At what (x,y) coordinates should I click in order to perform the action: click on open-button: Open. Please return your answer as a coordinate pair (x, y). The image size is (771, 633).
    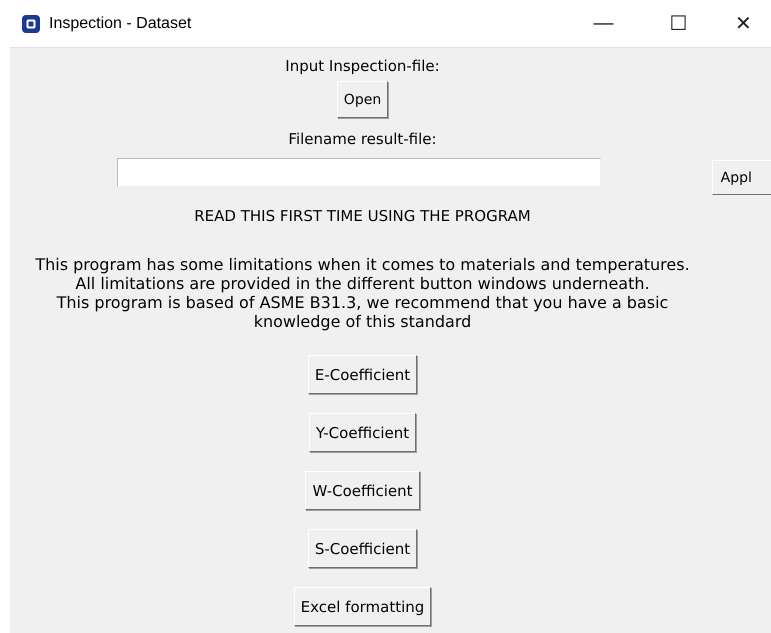
    Looking at the image, I should click on (362, 99).